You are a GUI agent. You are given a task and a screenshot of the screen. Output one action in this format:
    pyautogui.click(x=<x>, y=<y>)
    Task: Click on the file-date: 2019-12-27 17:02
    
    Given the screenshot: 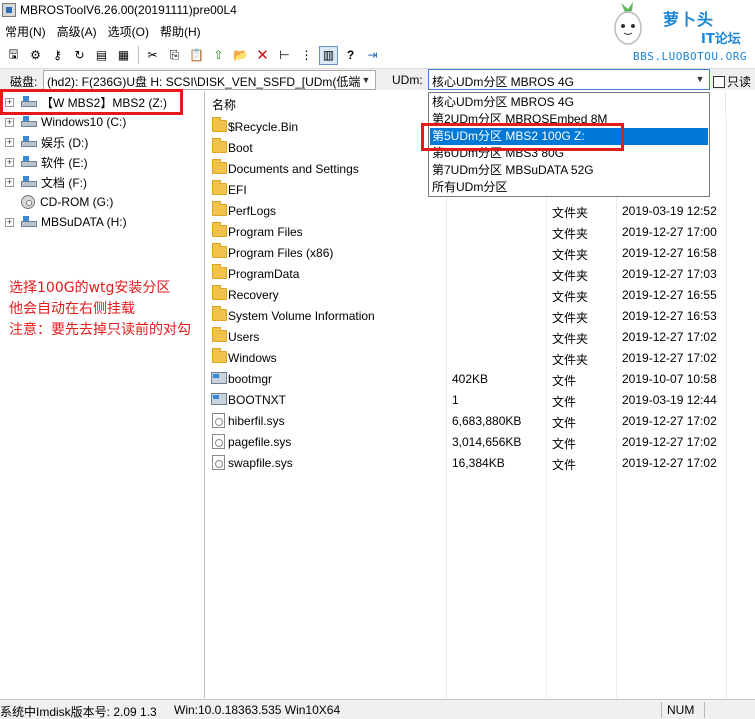 What is the action you would take?
    pyautogui.click(x=669, y=337)
    